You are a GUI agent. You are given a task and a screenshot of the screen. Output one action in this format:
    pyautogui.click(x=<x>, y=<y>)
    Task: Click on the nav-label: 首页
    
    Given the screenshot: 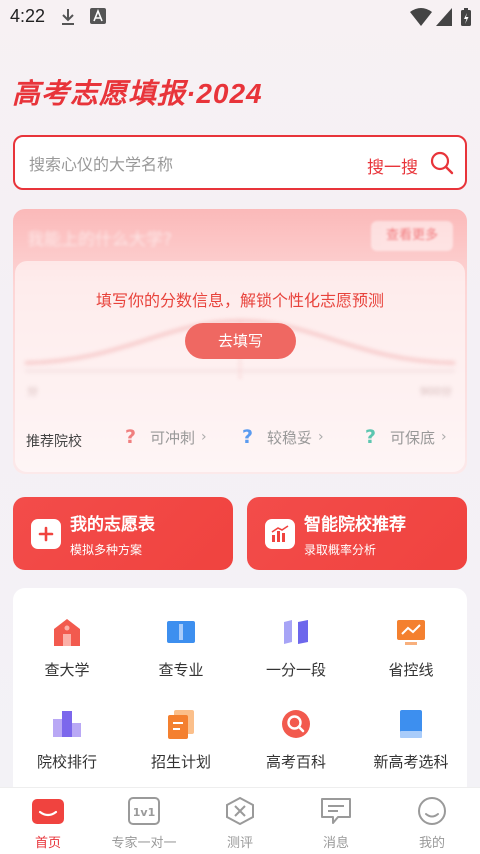 What is the action you would take?
    pyautogui.click(x=47, y=843)
    